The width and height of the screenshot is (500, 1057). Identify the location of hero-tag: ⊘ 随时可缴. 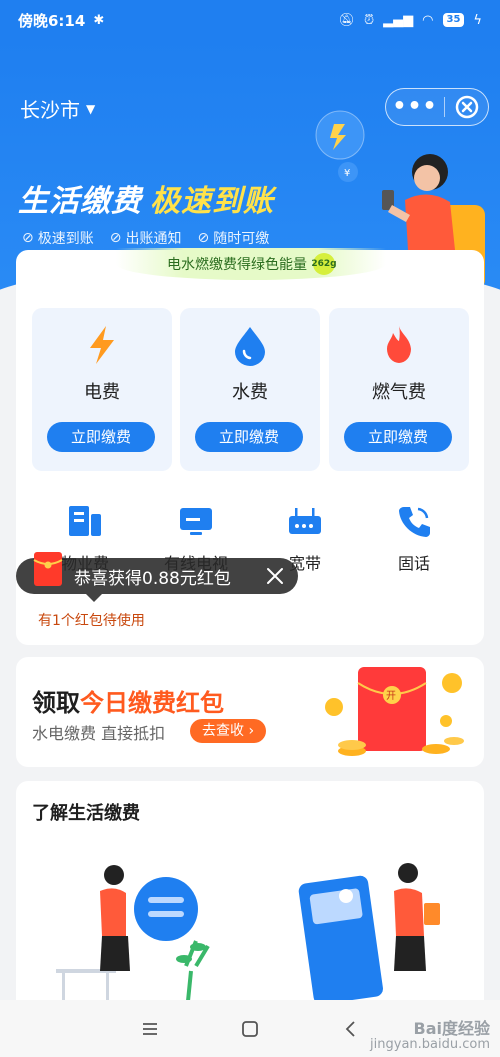
(233, 238).